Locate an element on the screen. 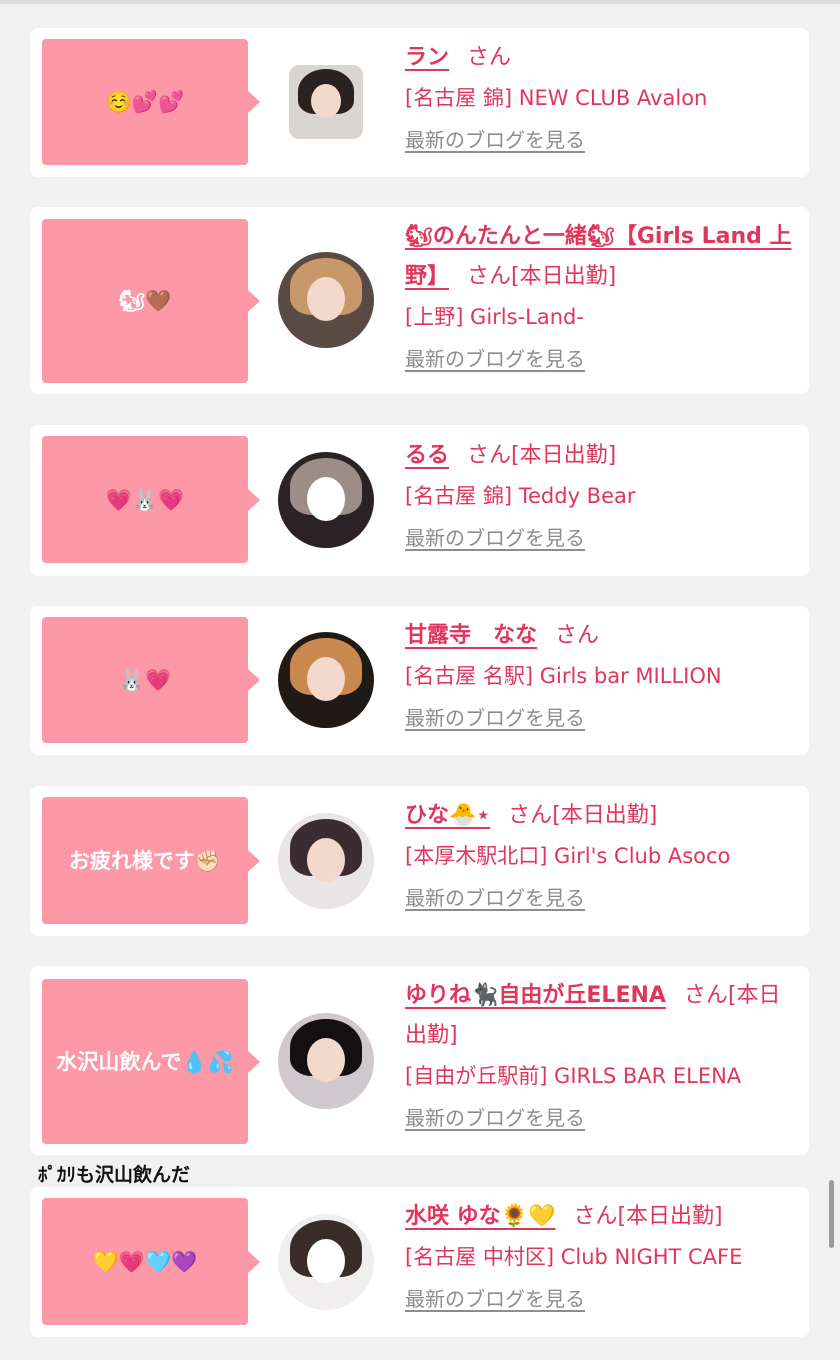  comment-bubble: 💛💗🩵💜 is located at coordinates (151, 1261).